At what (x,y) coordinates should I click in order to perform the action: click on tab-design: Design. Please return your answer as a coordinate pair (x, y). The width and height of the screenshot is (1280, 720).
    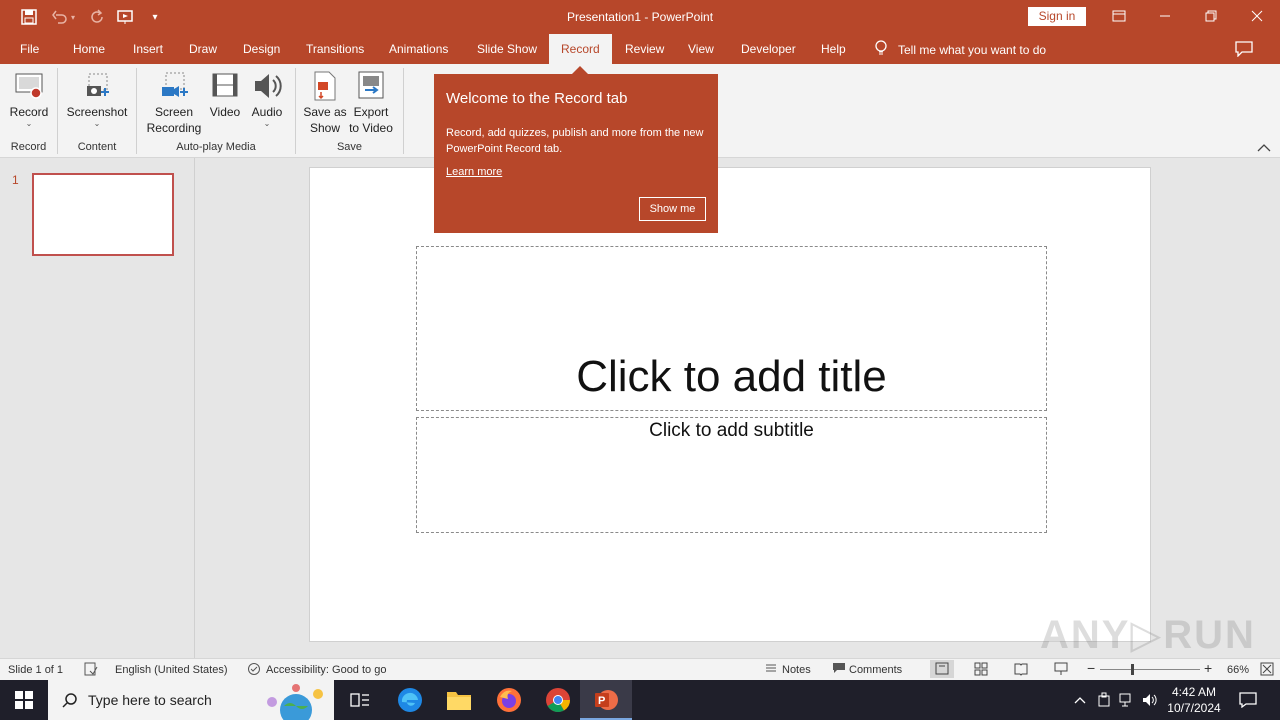
    Looking at the image, I should click on (261, 49).